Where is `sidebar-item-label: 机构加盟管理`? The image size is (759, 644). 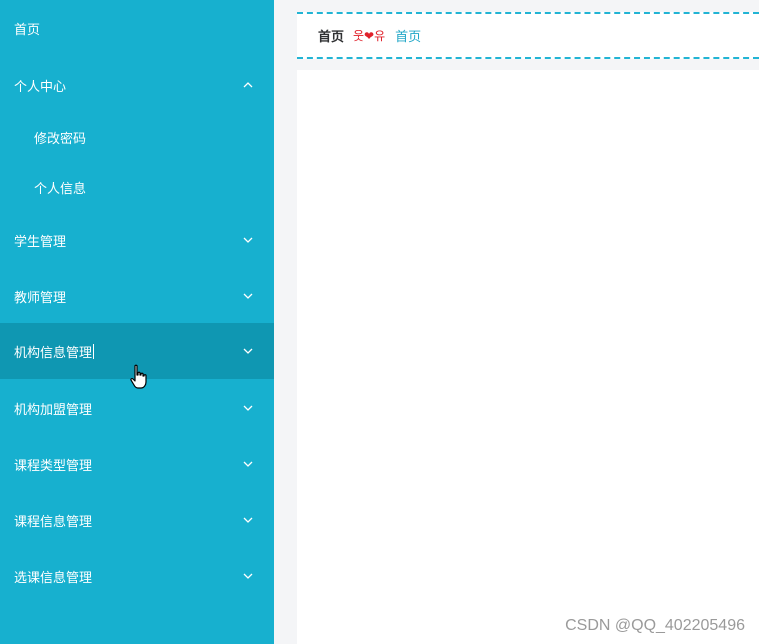
sidebar-item-label: 机构加盟管理 is located at coordinates (53, 410).